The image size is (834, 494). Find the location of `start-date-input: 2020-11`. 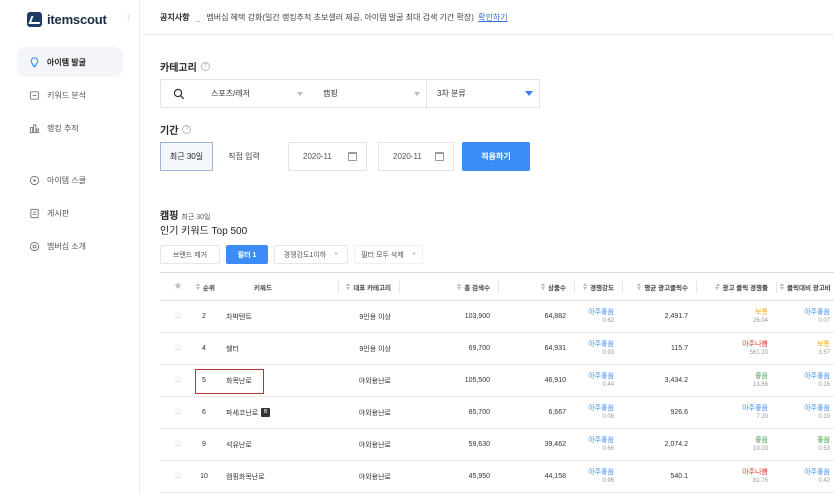

start-date-input: 2020-11 is located at coordinates (327, 156).